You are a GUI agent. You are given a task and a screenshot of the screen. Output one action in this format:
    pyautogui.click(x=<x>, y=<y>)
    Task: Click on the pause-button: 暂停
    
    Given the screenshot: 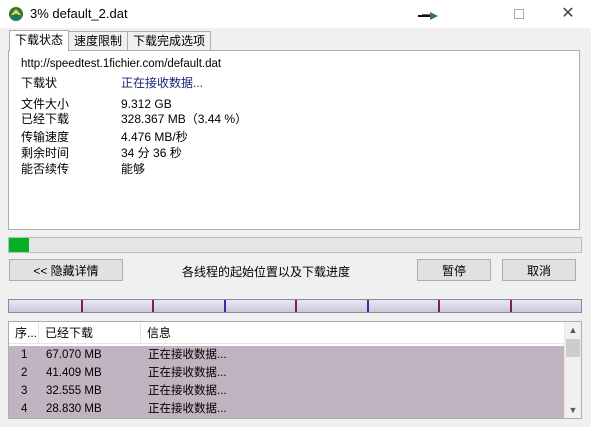 What is the action you would take?
    pyautogui.click(x=454, y=270)
    